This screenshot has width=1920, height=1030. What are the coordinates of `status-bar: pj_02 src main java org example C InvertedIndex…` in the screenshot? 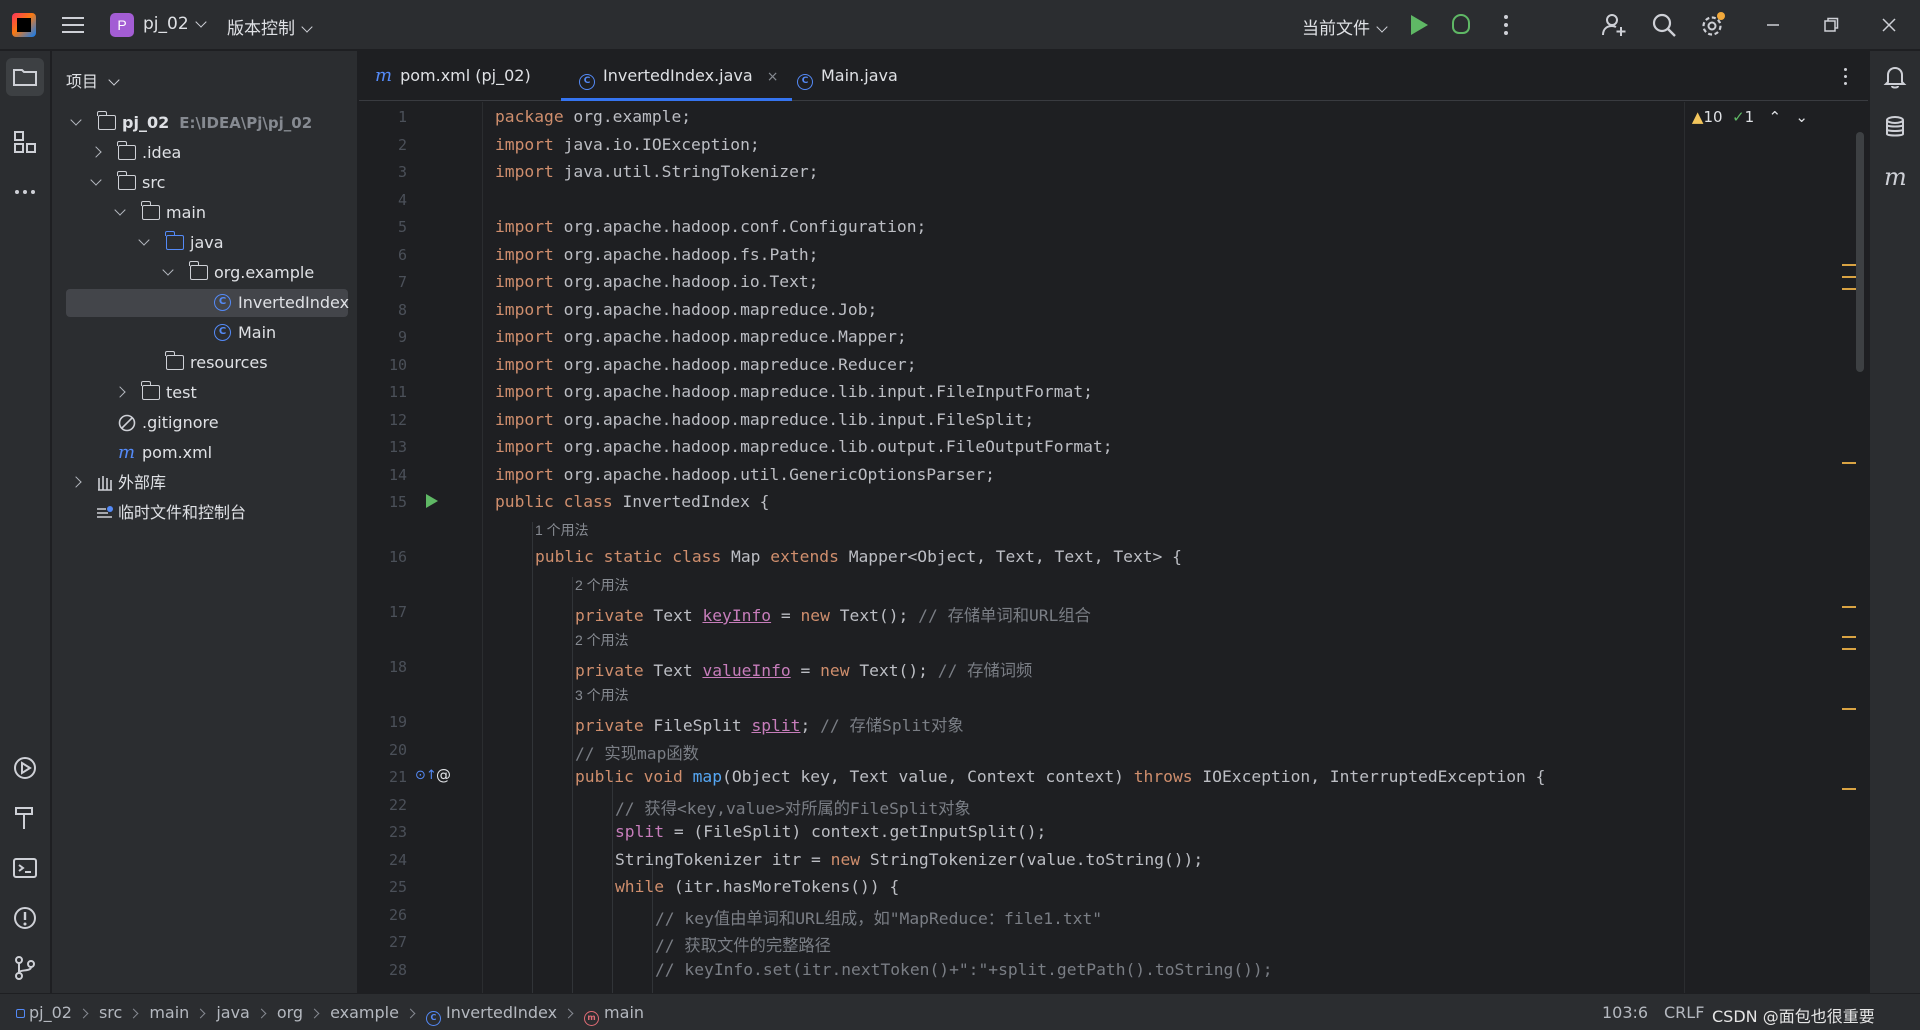 It's located at (960, 1011).